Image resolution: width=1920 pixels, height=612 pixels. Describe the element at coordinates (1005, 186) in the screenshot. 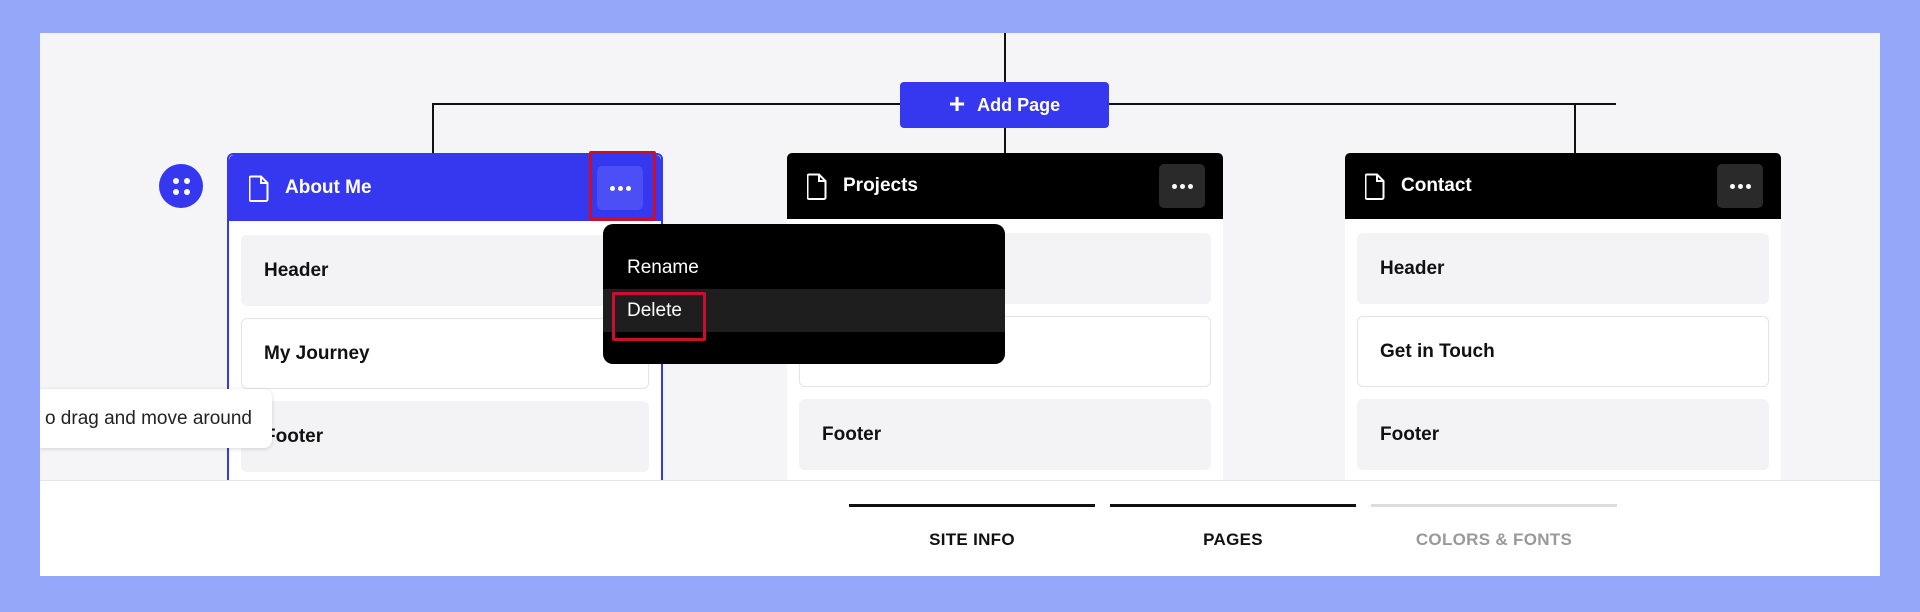

I see `page-card-header: Projects` at that location.